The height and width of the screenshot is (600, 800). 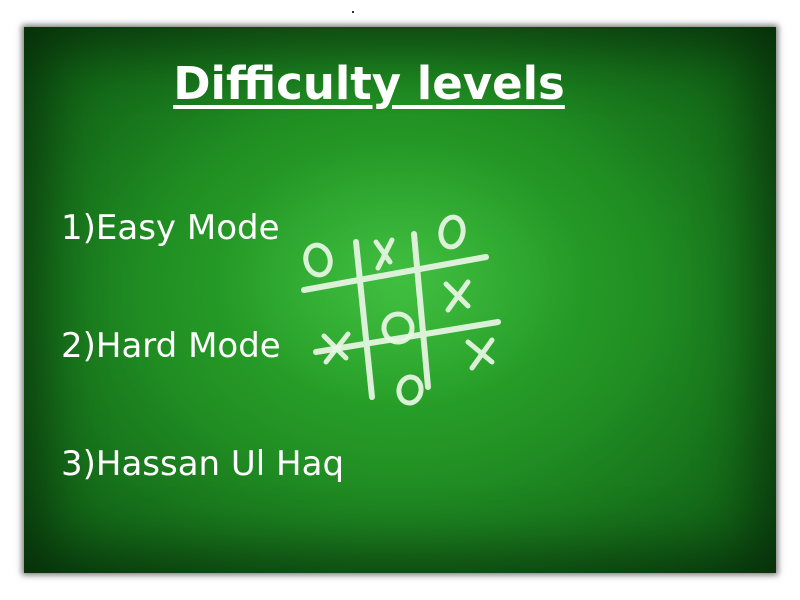 I want to click on menu-item-easy-mode: 1)Easy Mode, so click(x=202, y=228).